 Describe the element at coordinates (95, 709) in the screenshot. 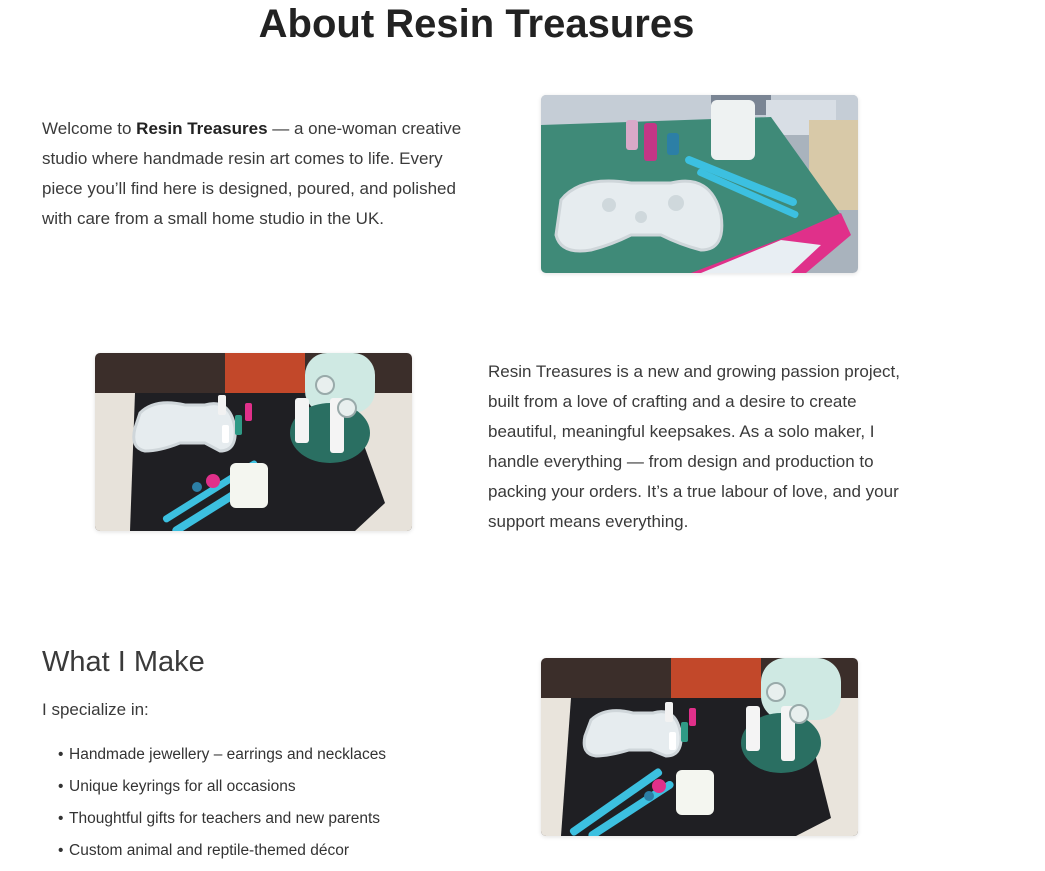

I see `what-i-make-intro: I specialize in:` at that location.